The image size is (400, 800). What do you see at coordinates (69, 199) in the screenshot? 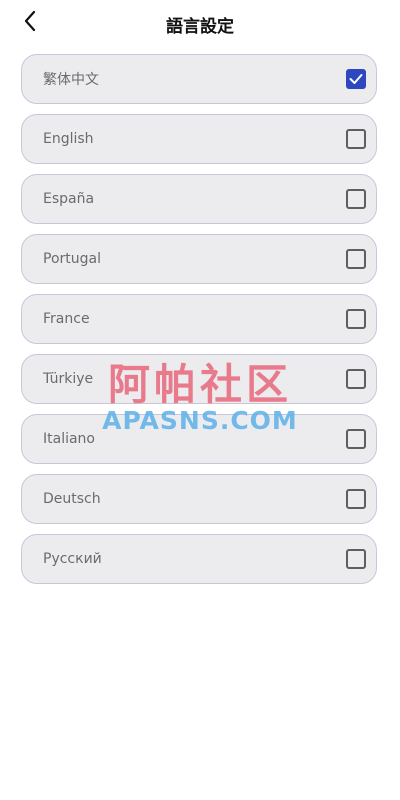
I see `language-label: España` at bounding box center [69, 199].